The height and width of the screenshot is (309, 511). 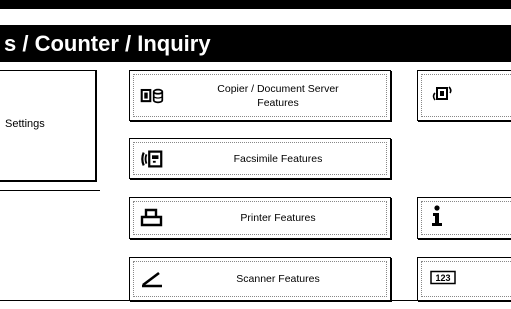 What do you see at coordinates (278, 88) in the screenshot?
I see `copier-label-line1: Copier / Document Server` at bounding box center [278, 88].